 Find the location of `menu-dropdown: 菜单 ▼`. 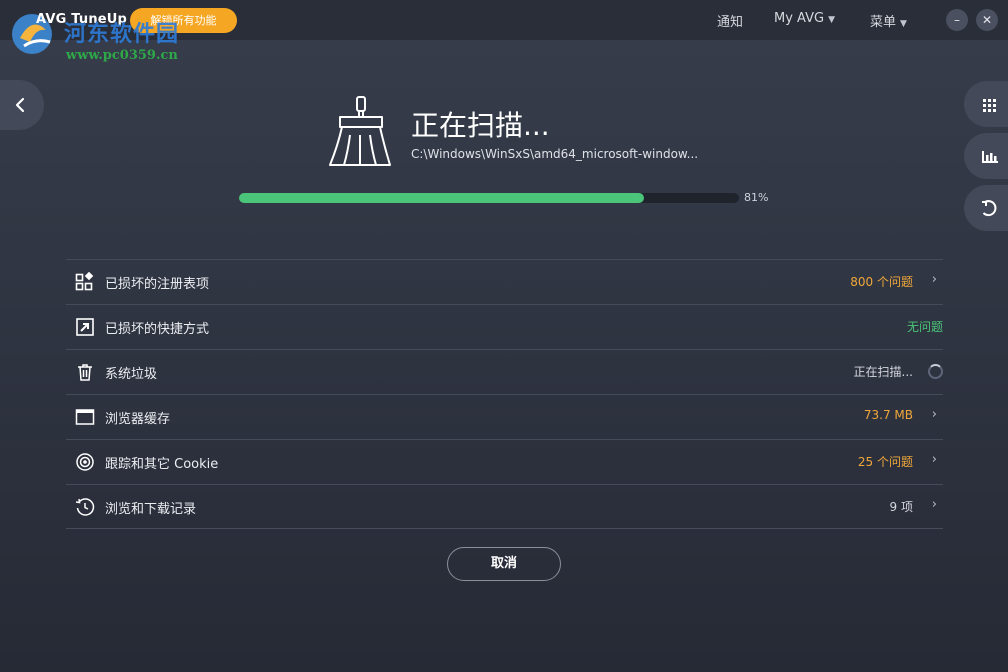

menu-dropdown: 菜单 ▼ is located at coordinates (888, 20).